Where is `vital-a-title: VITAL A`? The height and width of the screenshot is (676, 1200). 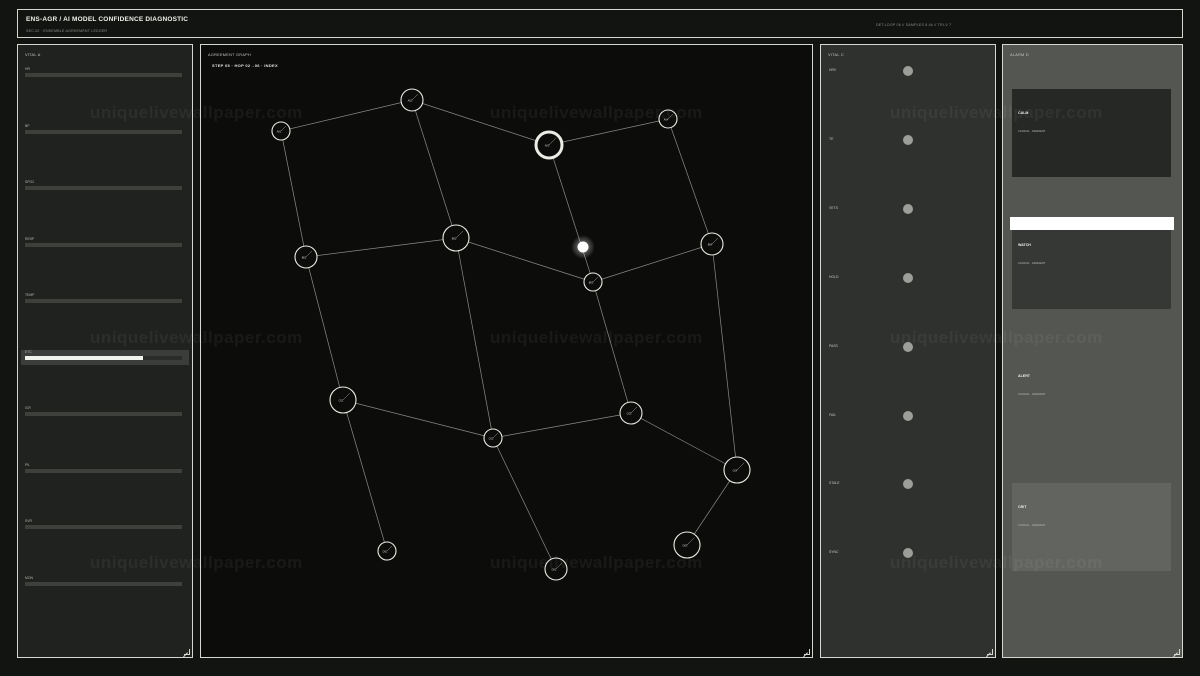 vital-a-title: VITAL A is located at coordinates (33, 55).